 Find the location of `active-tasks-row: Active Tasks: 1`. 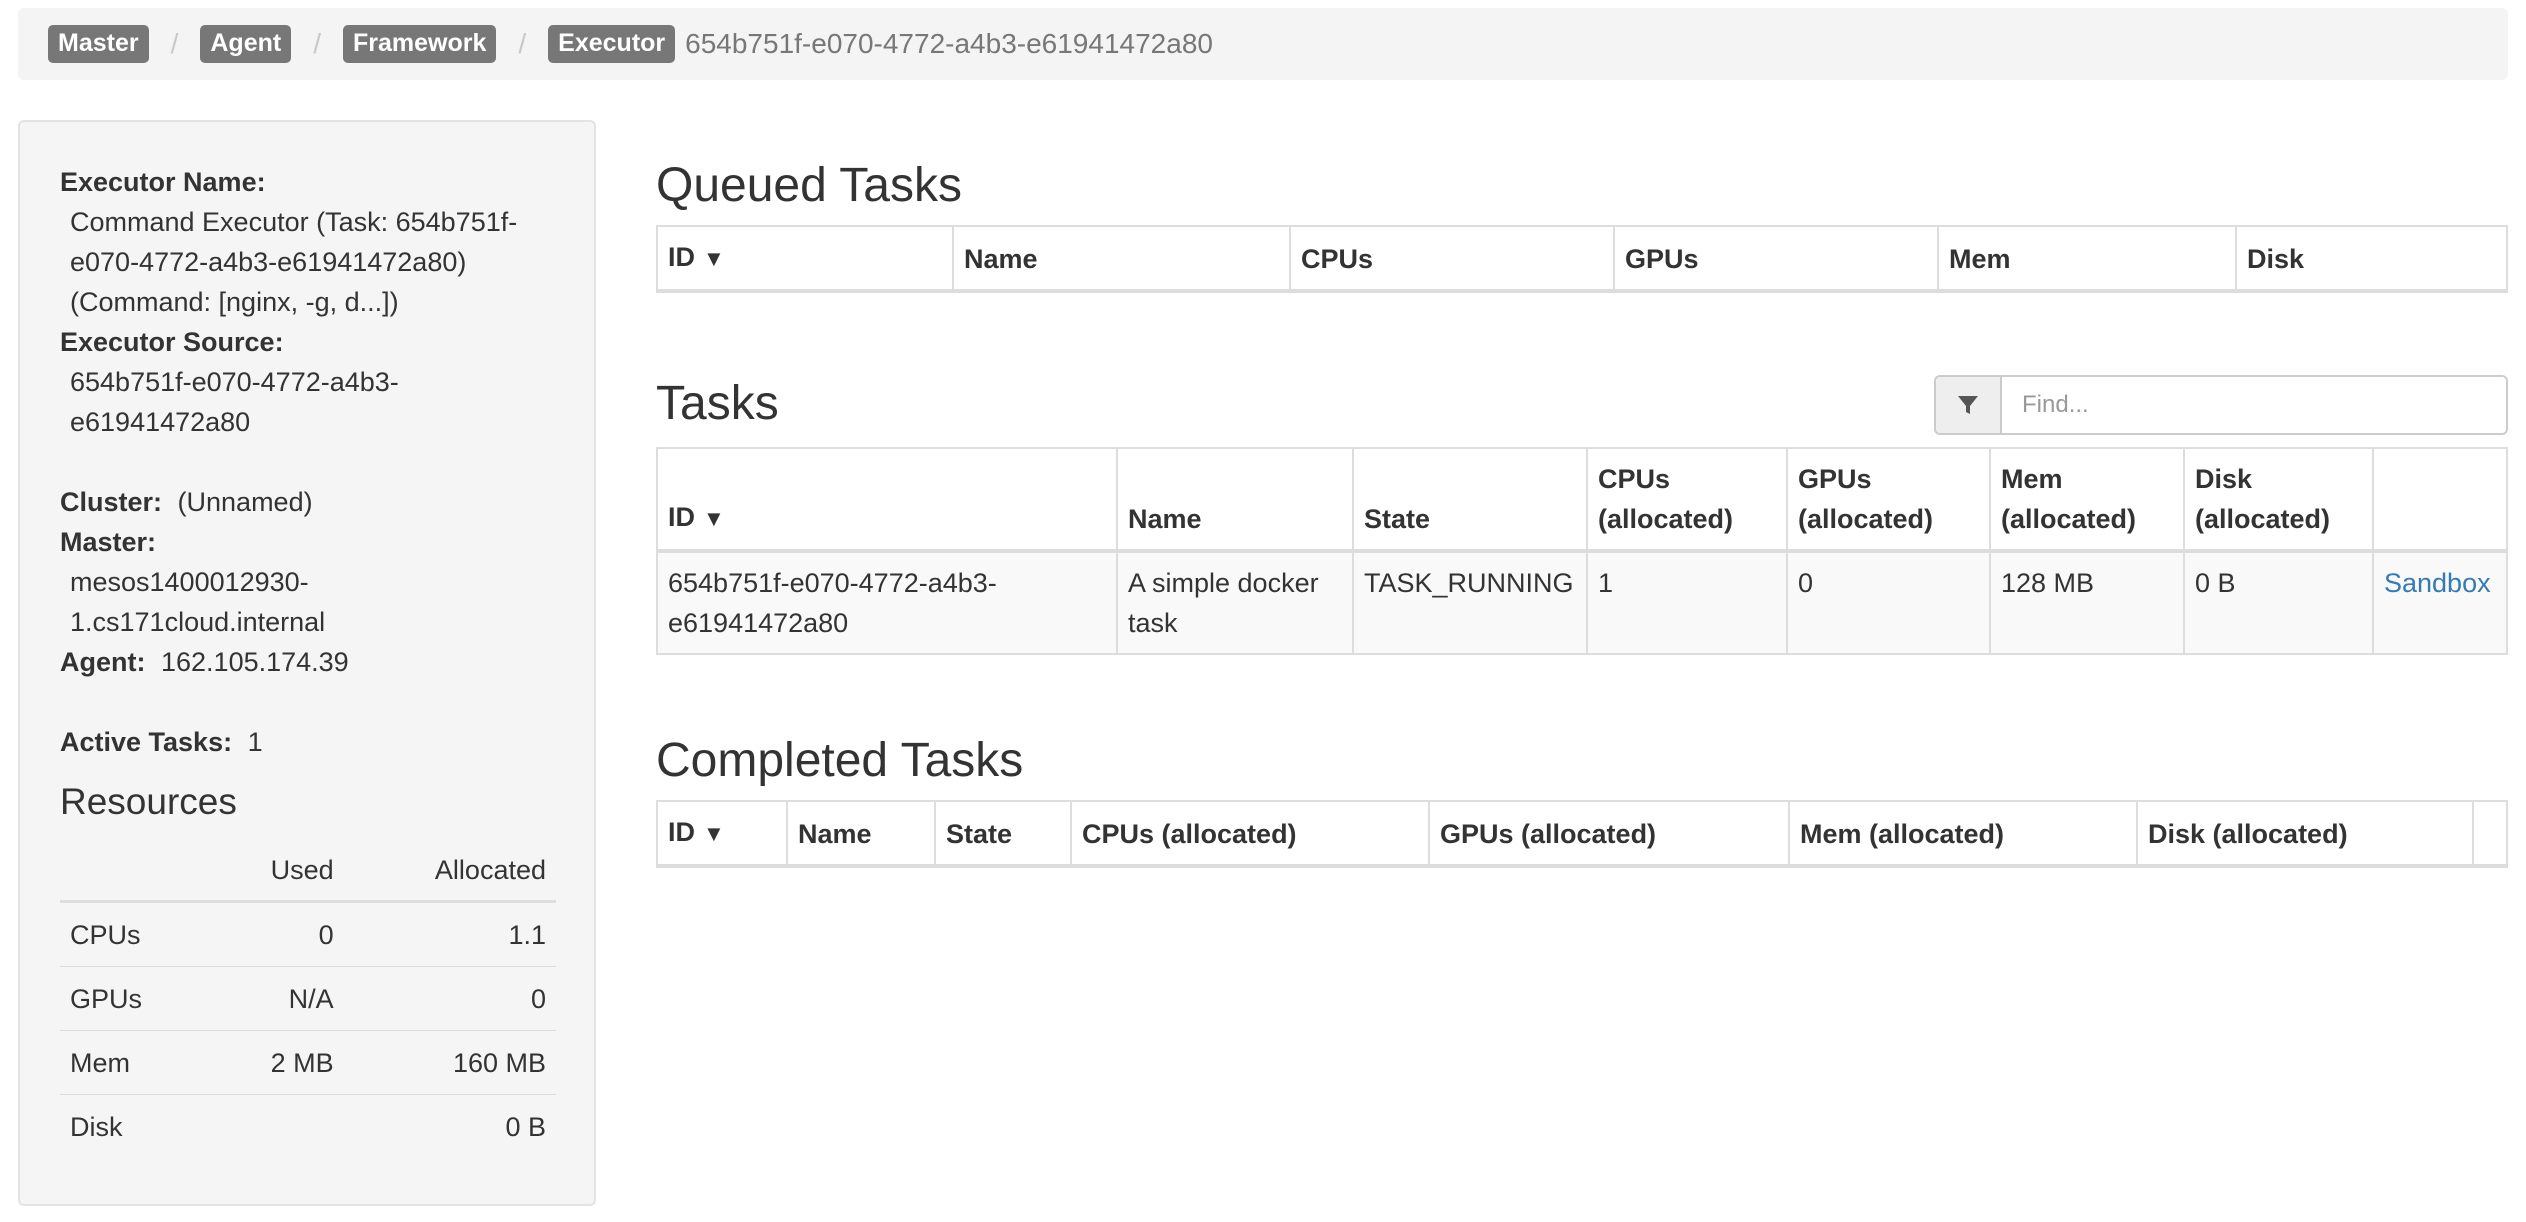

active-tasks-row: Active Tasks: 1 is located at coordinates (308, 742).